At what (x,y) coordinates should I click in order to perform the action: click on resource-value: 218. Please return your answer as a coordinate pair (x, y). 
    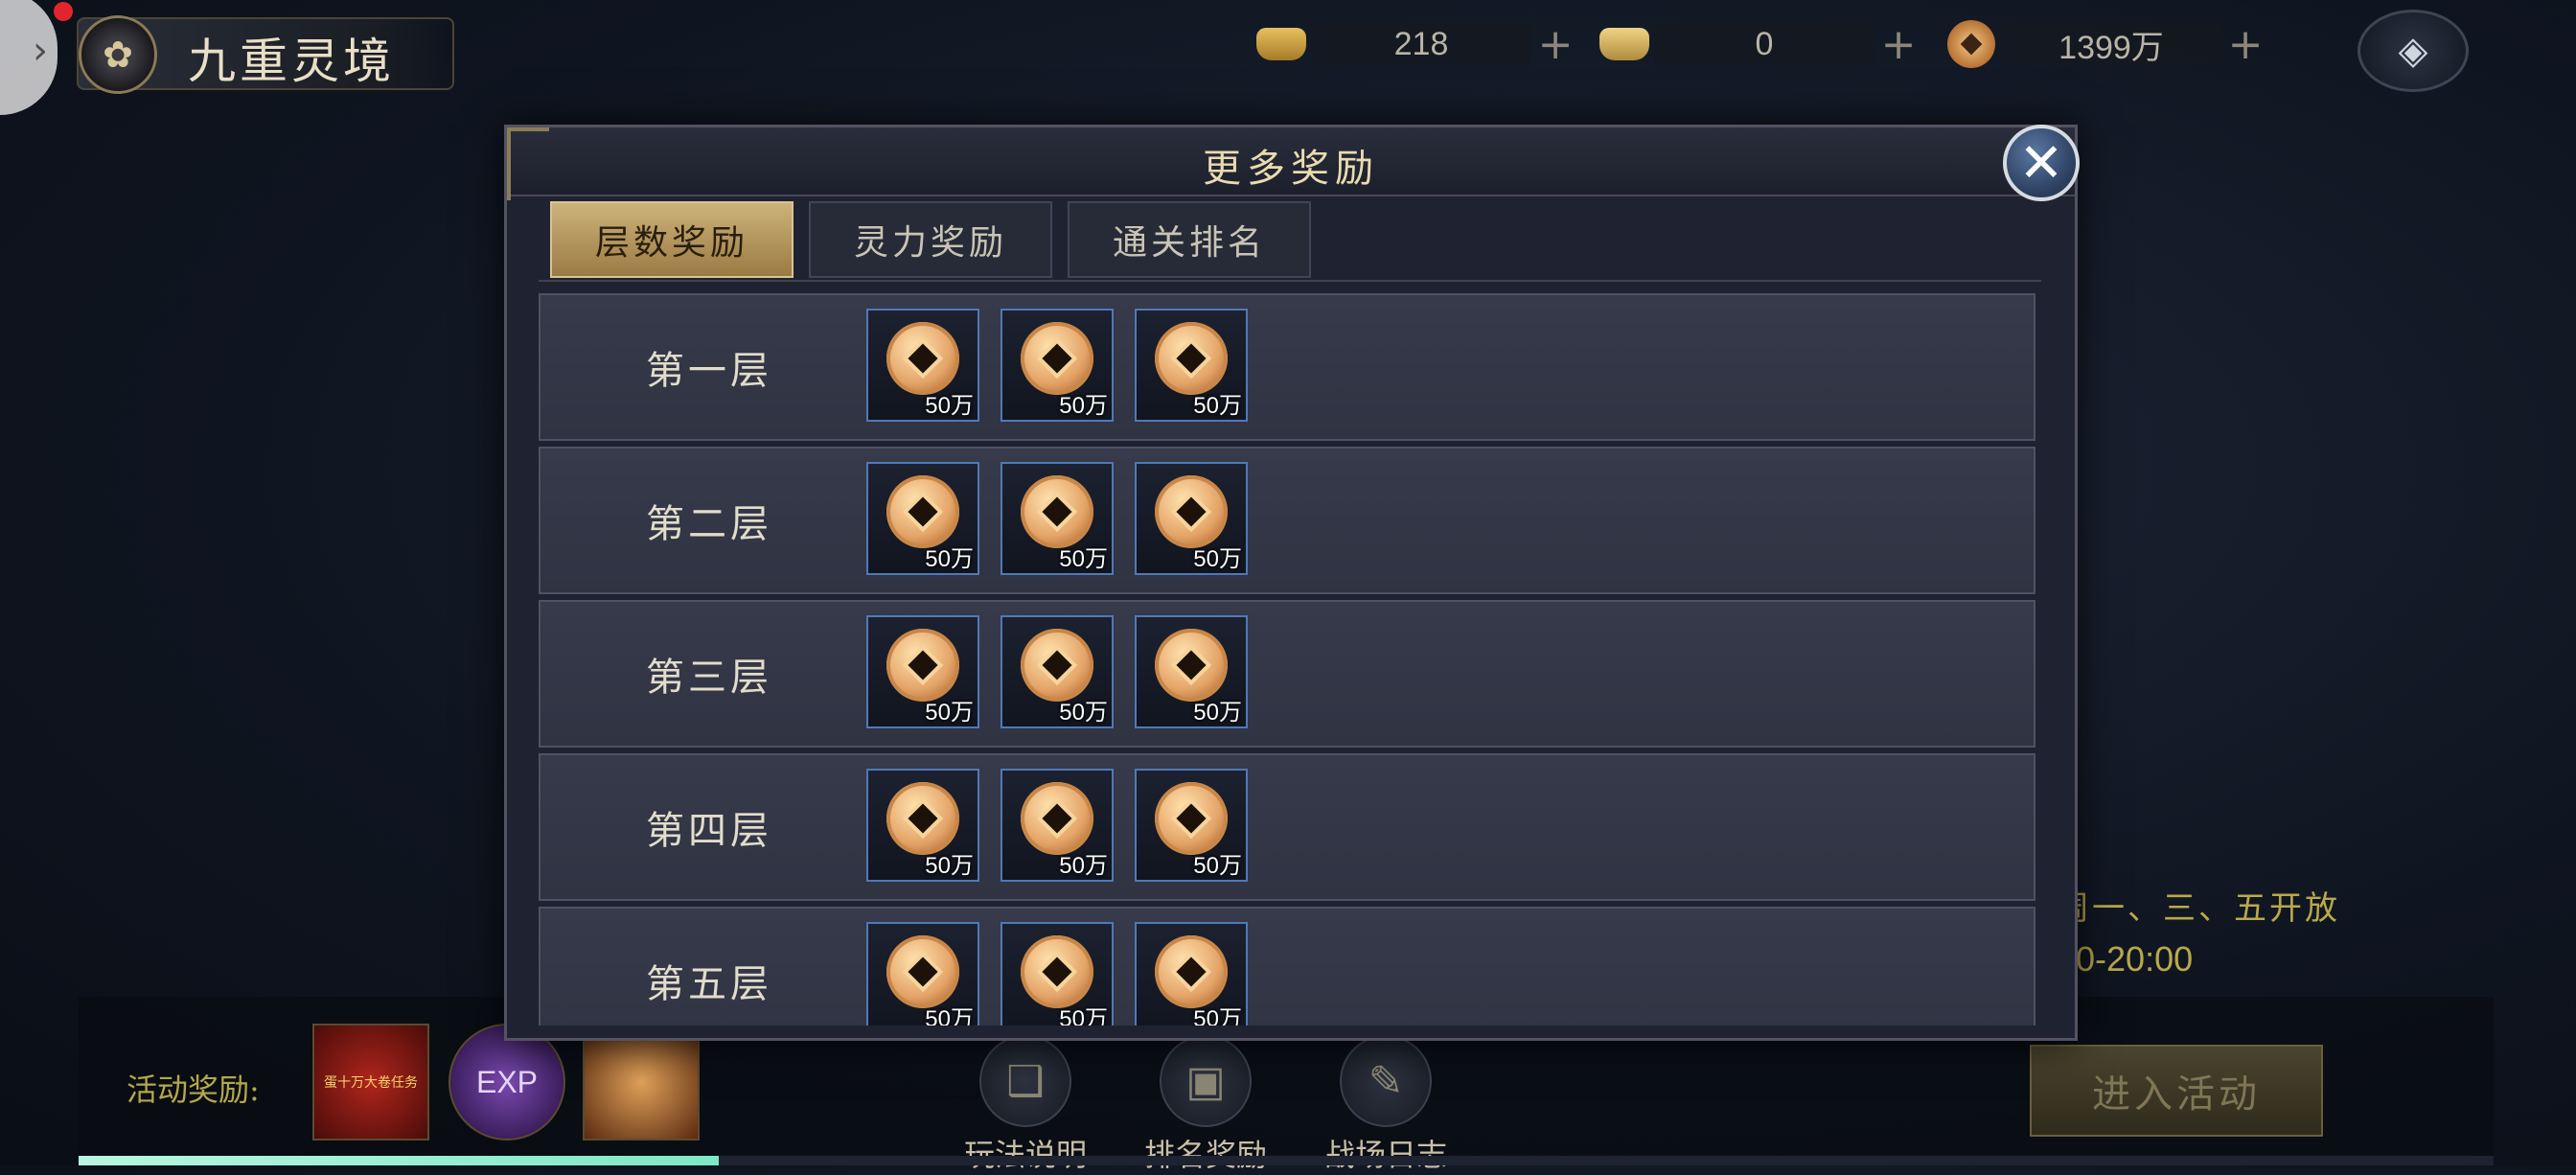
    Looking at the image, I should click on (1421, 44).